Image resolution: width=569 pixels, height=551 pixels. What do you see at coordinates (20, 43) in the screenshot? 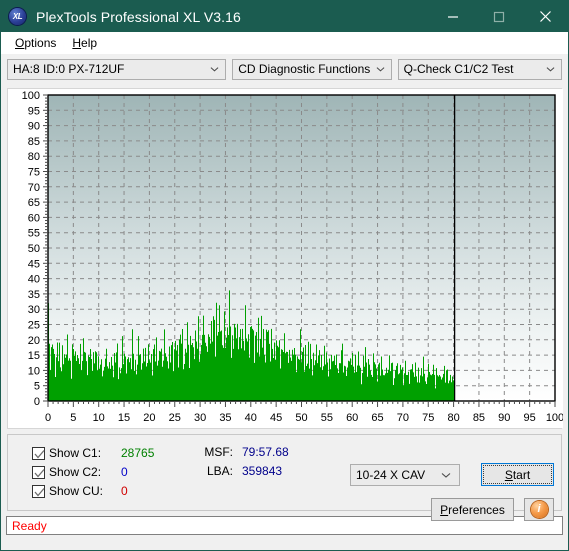
I see `menu-options-mnemonic: O` at bounding box center [20, 43].